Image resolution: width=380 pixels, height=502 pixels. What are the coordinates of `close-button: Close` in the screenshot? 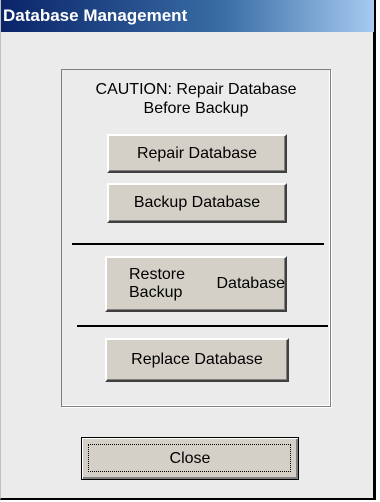 It's located at (190, 458).